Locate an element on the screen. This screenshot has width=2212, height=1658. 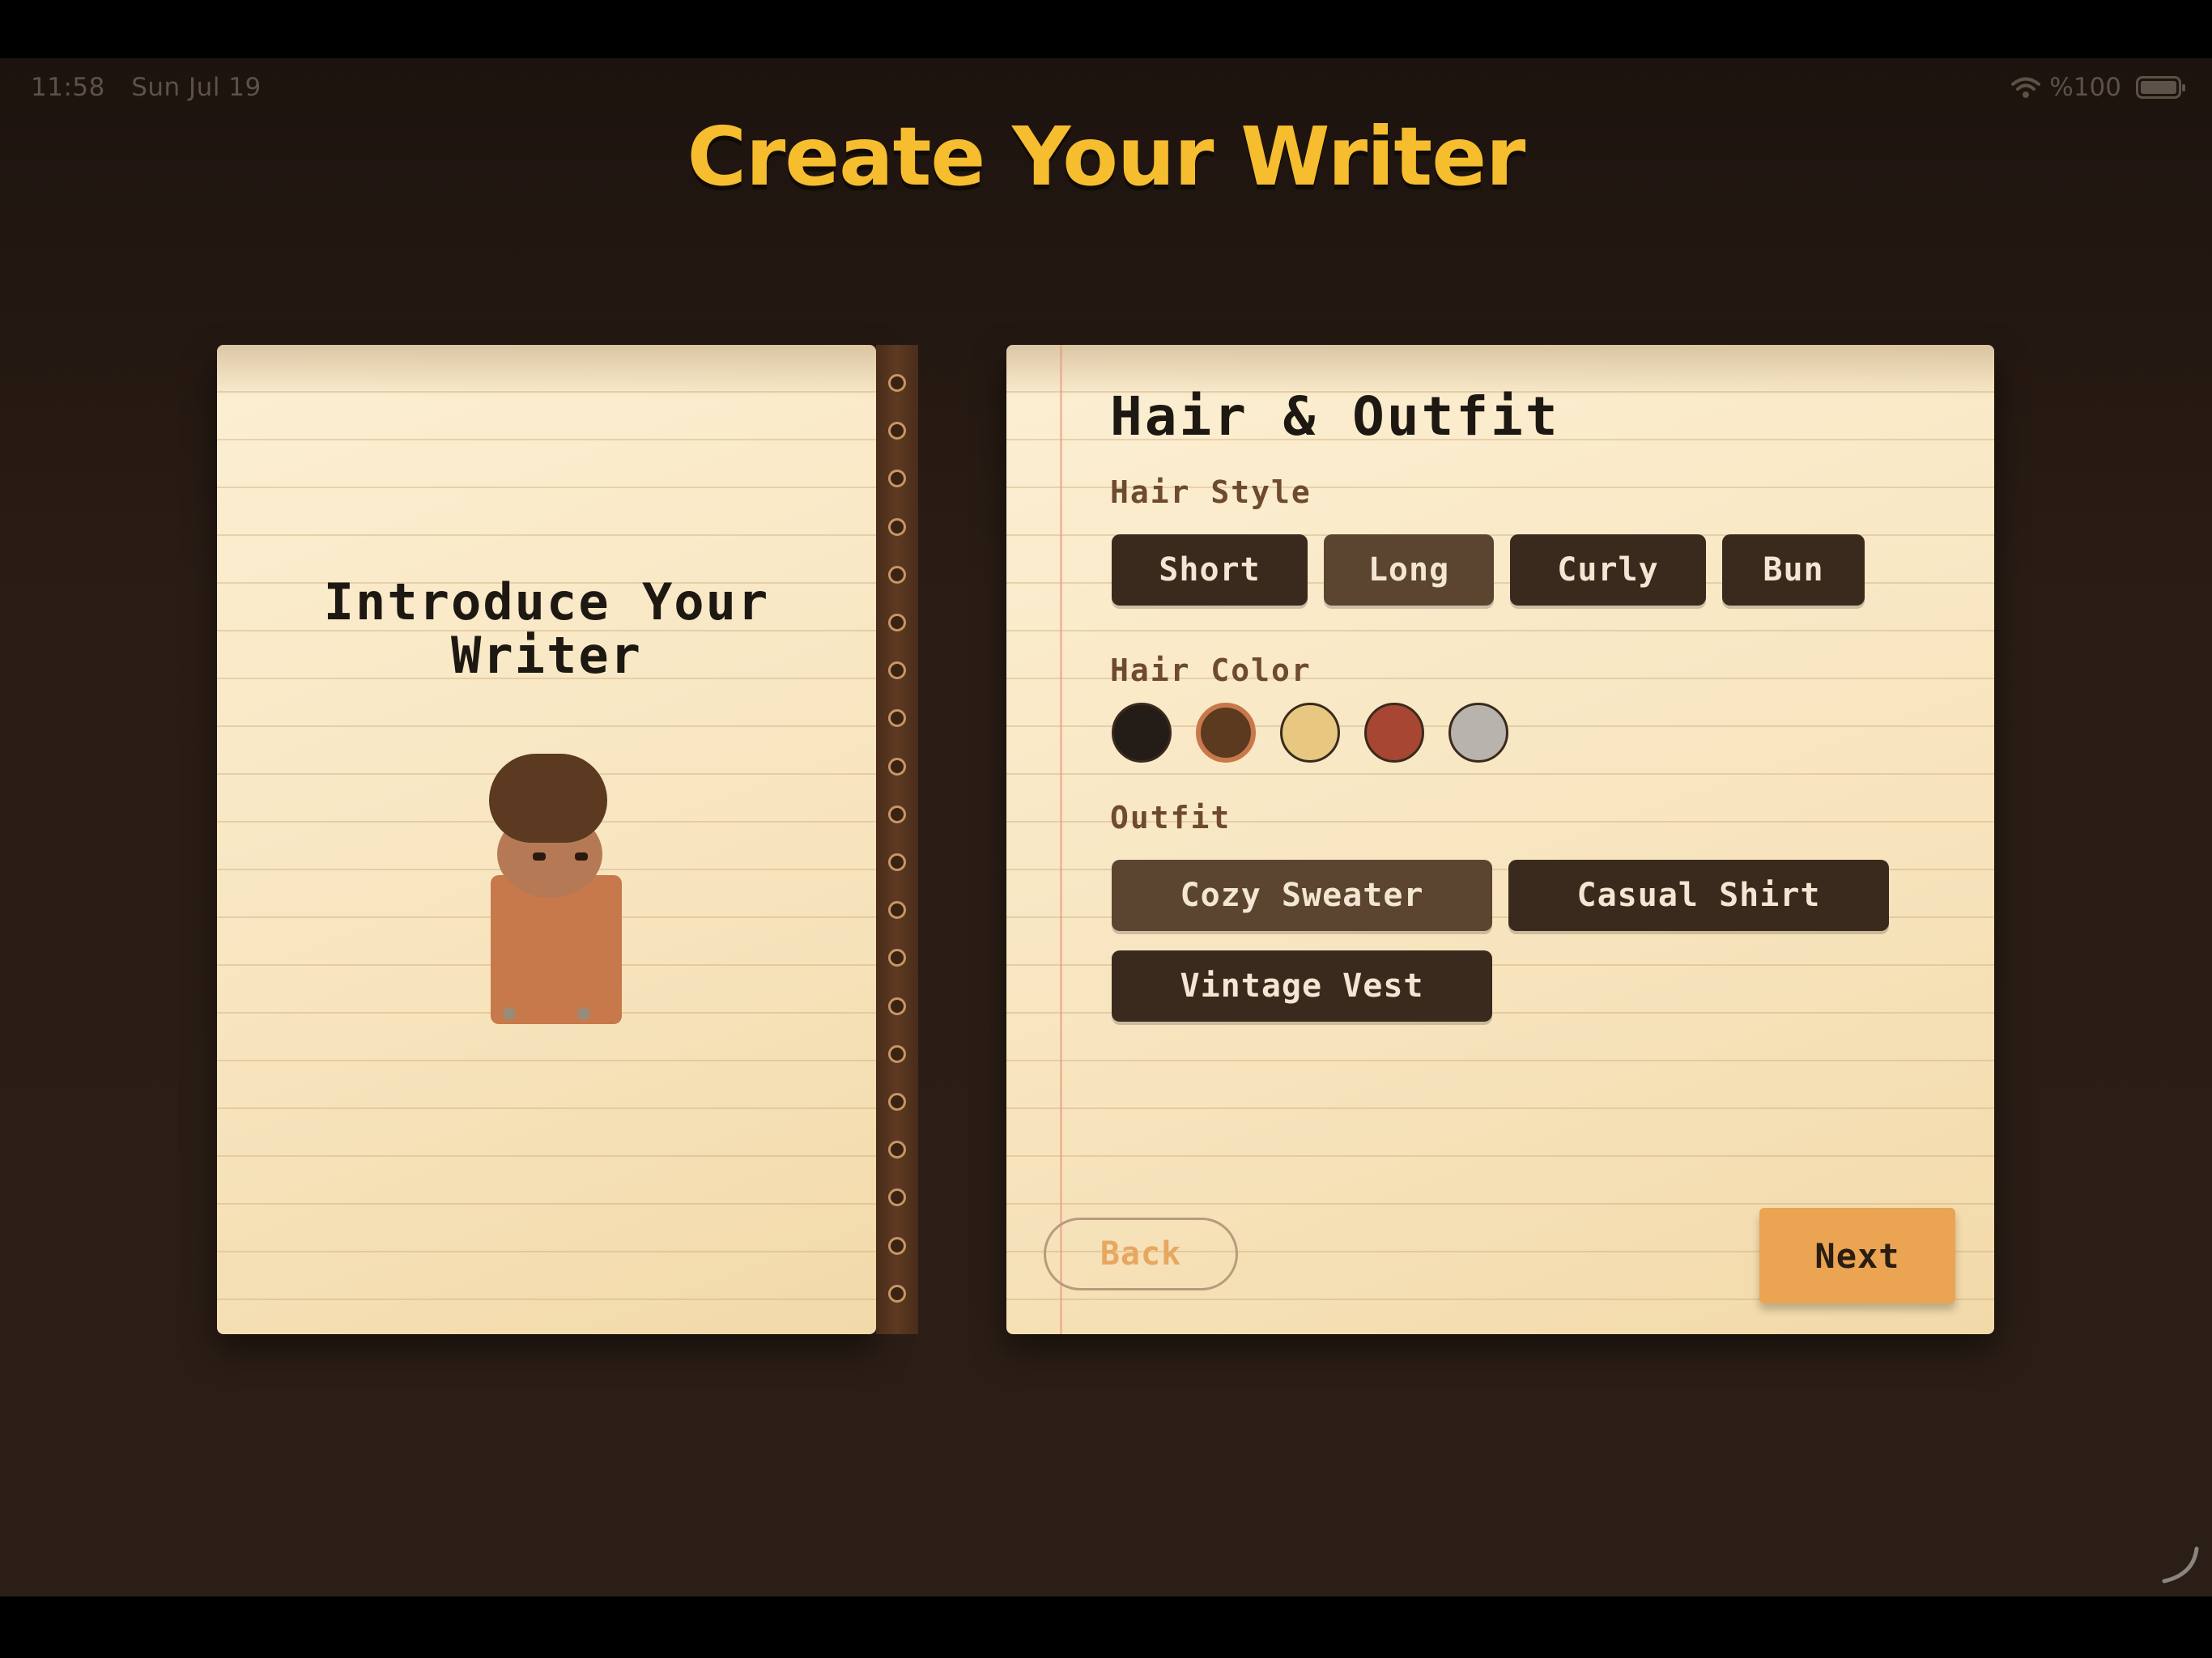
option-short-button: Short is located at coordinates (1210, 570).